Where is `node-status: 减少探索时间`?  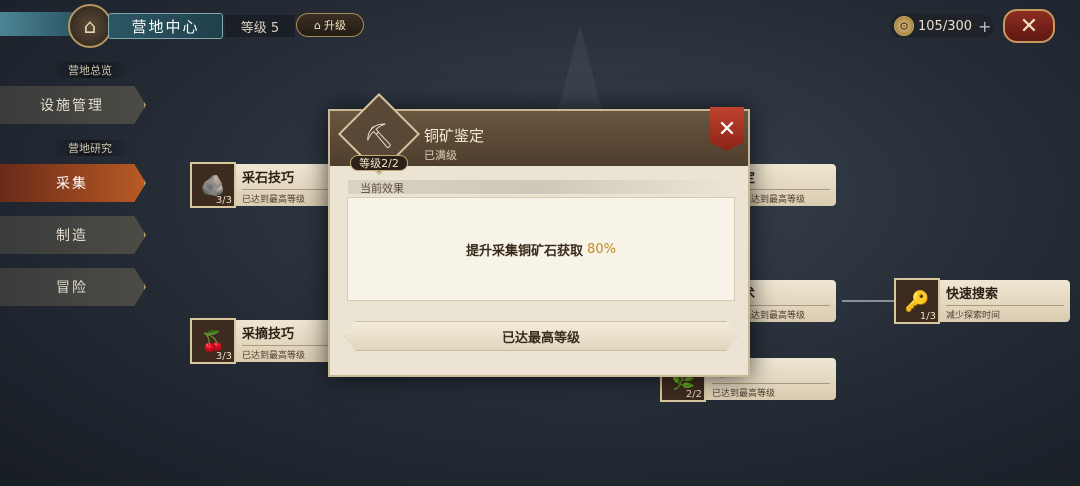
node-status: 减少探索时间 is located at coordinates (1005, 313).